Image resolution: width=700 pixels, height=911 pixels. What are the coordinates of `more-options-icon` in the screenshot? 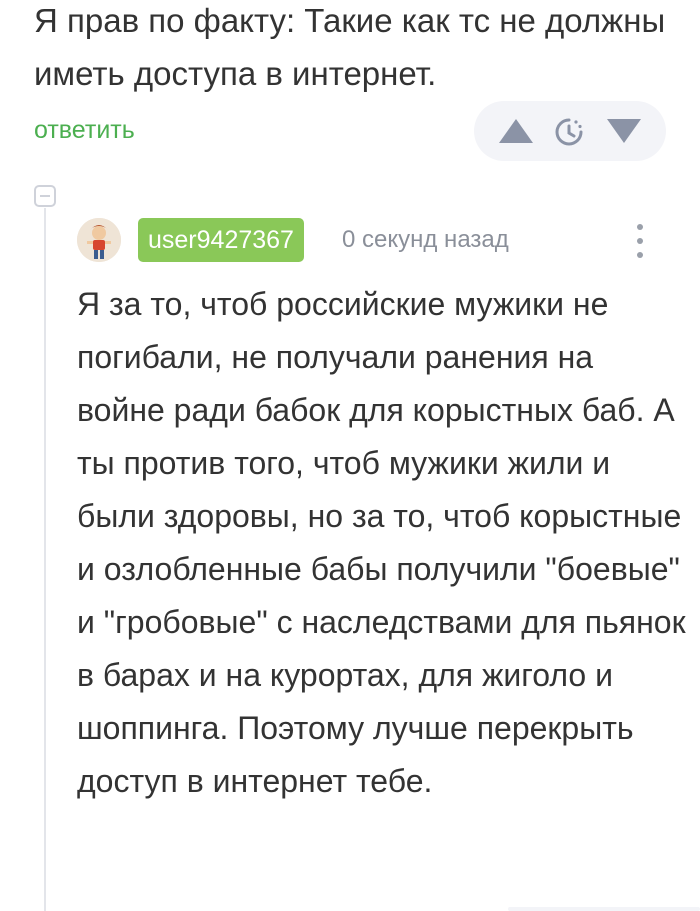 It's located at (640, 241).